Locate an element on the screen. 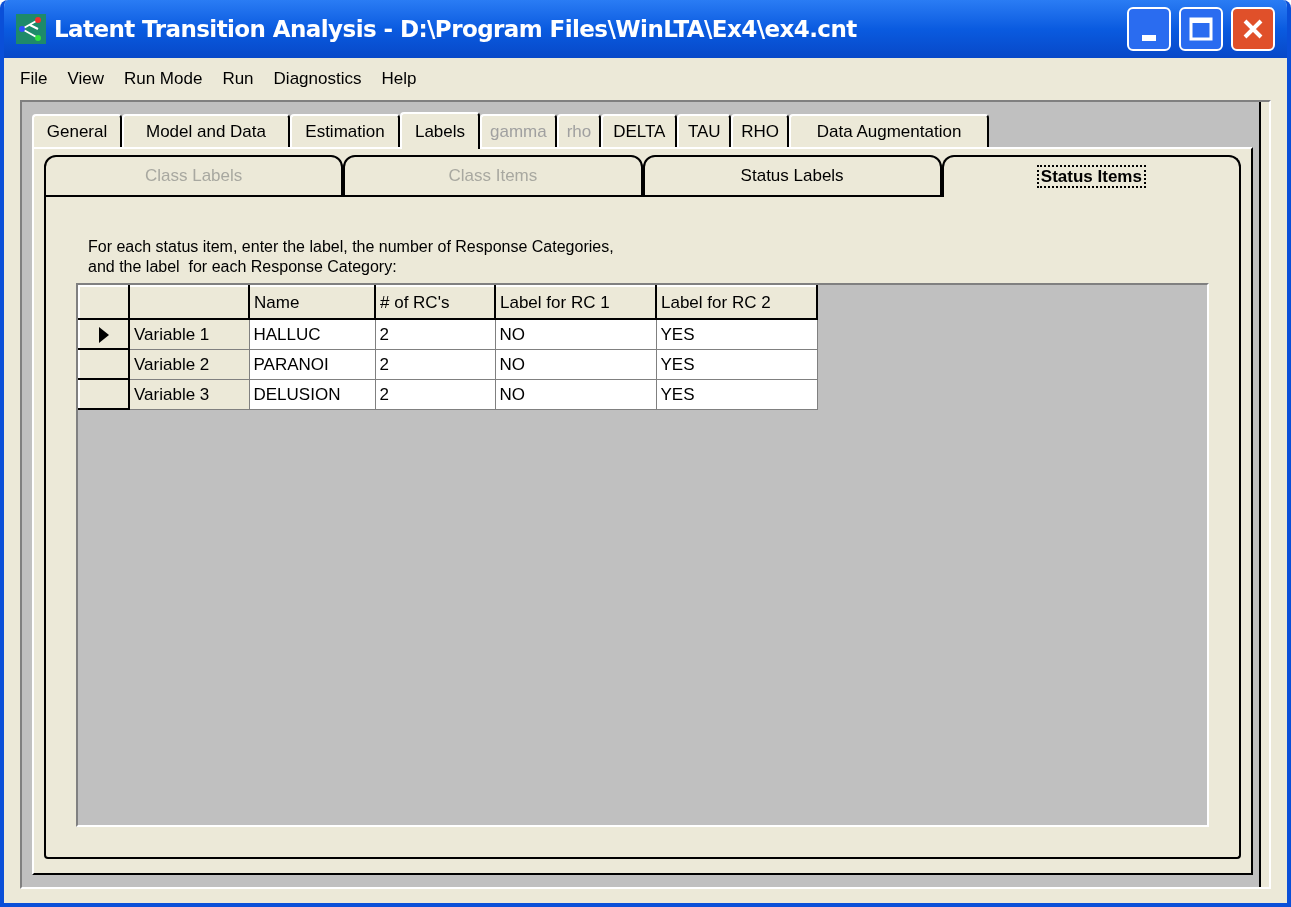 This screenshot has height=907, width=1291. tab: Data Augmentation is located at coordinates (889, 130).